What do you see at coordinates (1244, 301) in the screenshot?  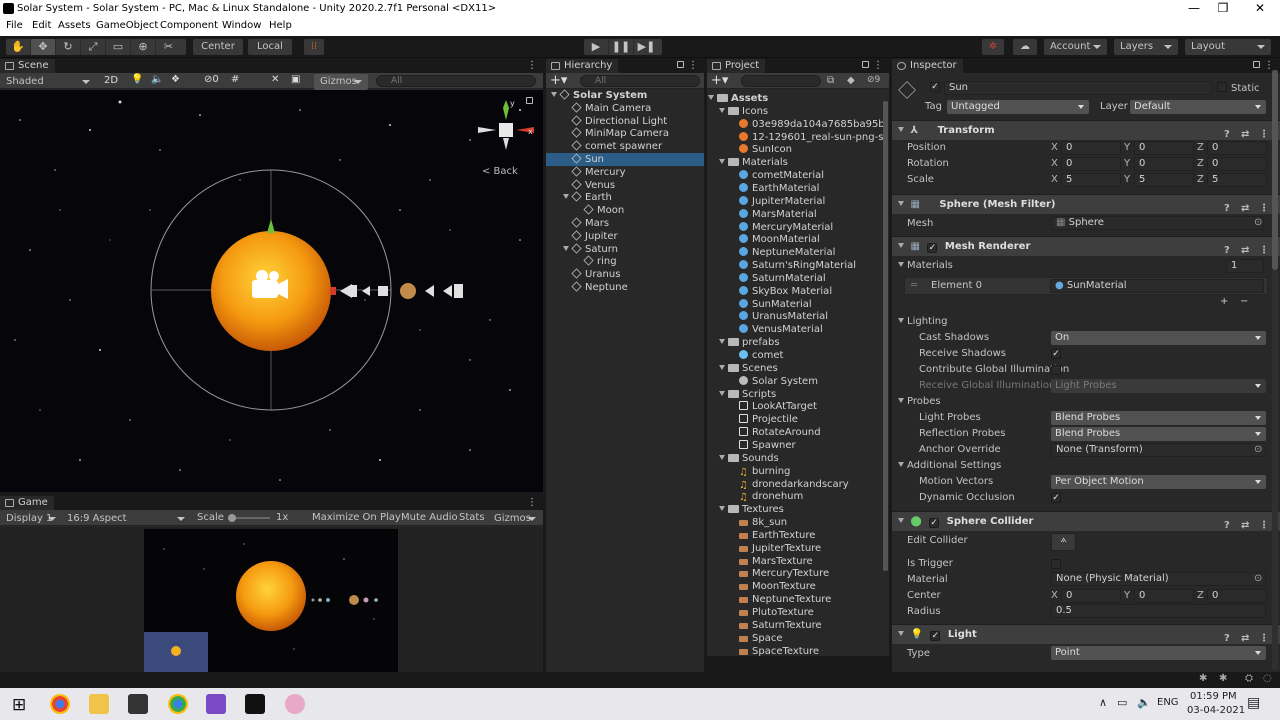 I see `remove-element-icon: −` at bounding box center [1244, 301].